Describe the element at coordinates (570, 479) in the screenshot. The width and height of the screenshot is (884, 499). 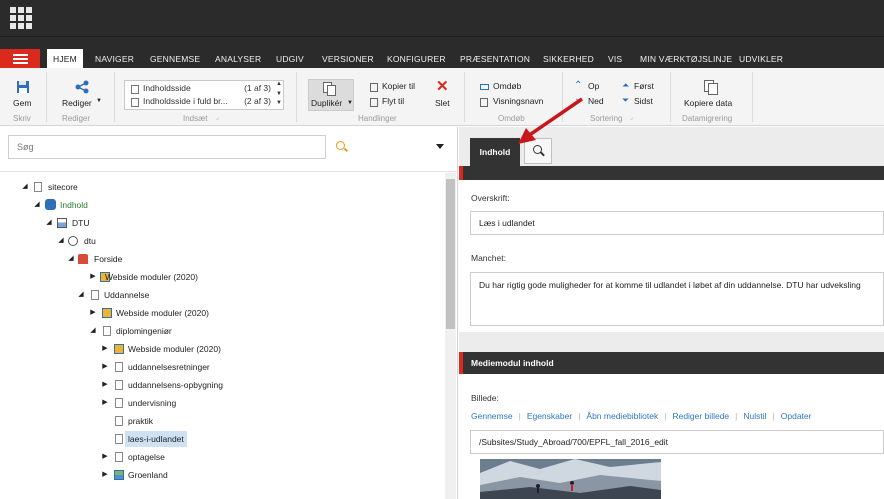
I see `image-thumbnail` at that location.